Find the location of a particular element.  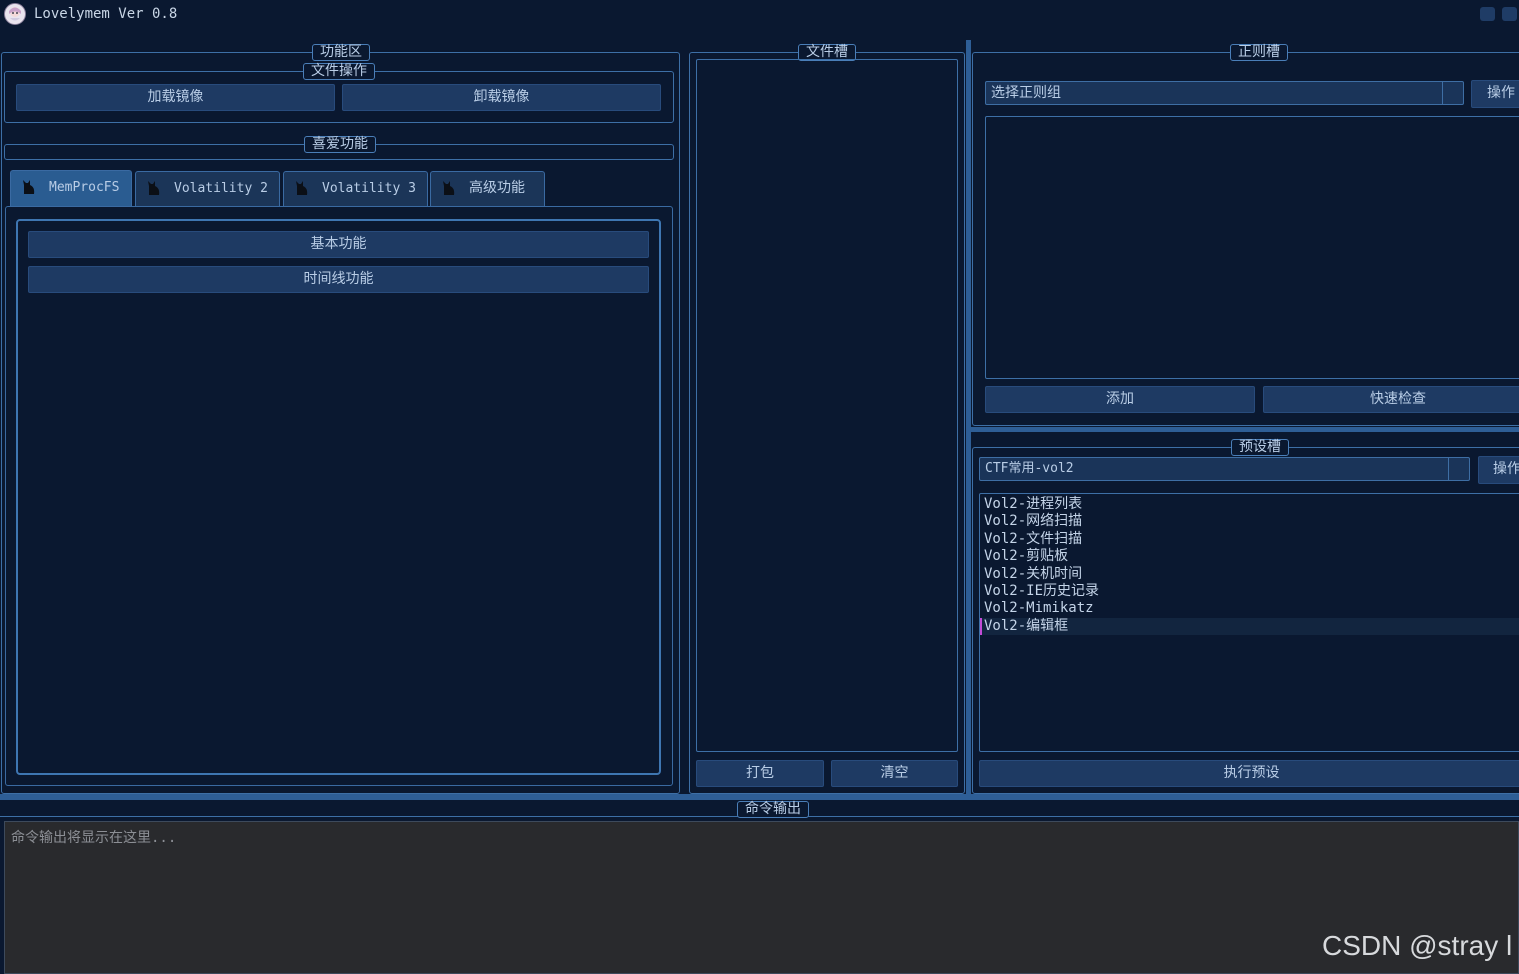

file-list is located at coordinates (827, 405).